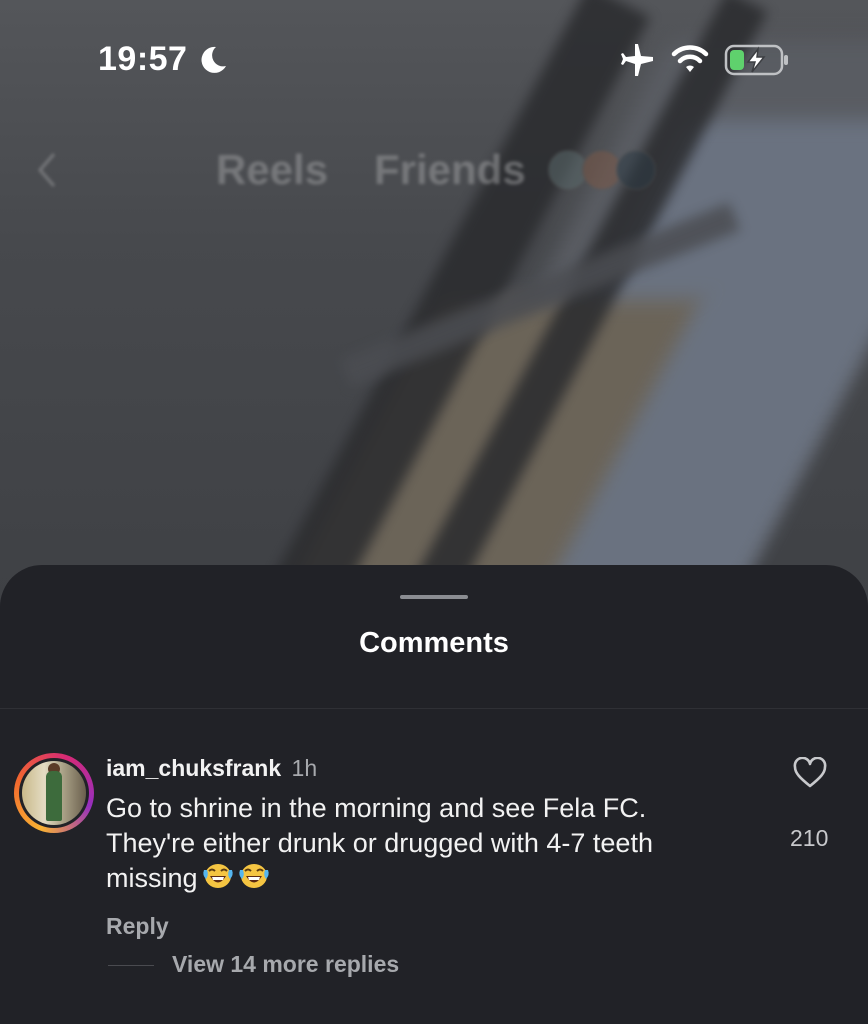 Image resolution: width=868 pixels, height=1024 pixels. Describe the element at coordinates (143, 59) in the screenshot. I see `status-time: 19:57` at that location.